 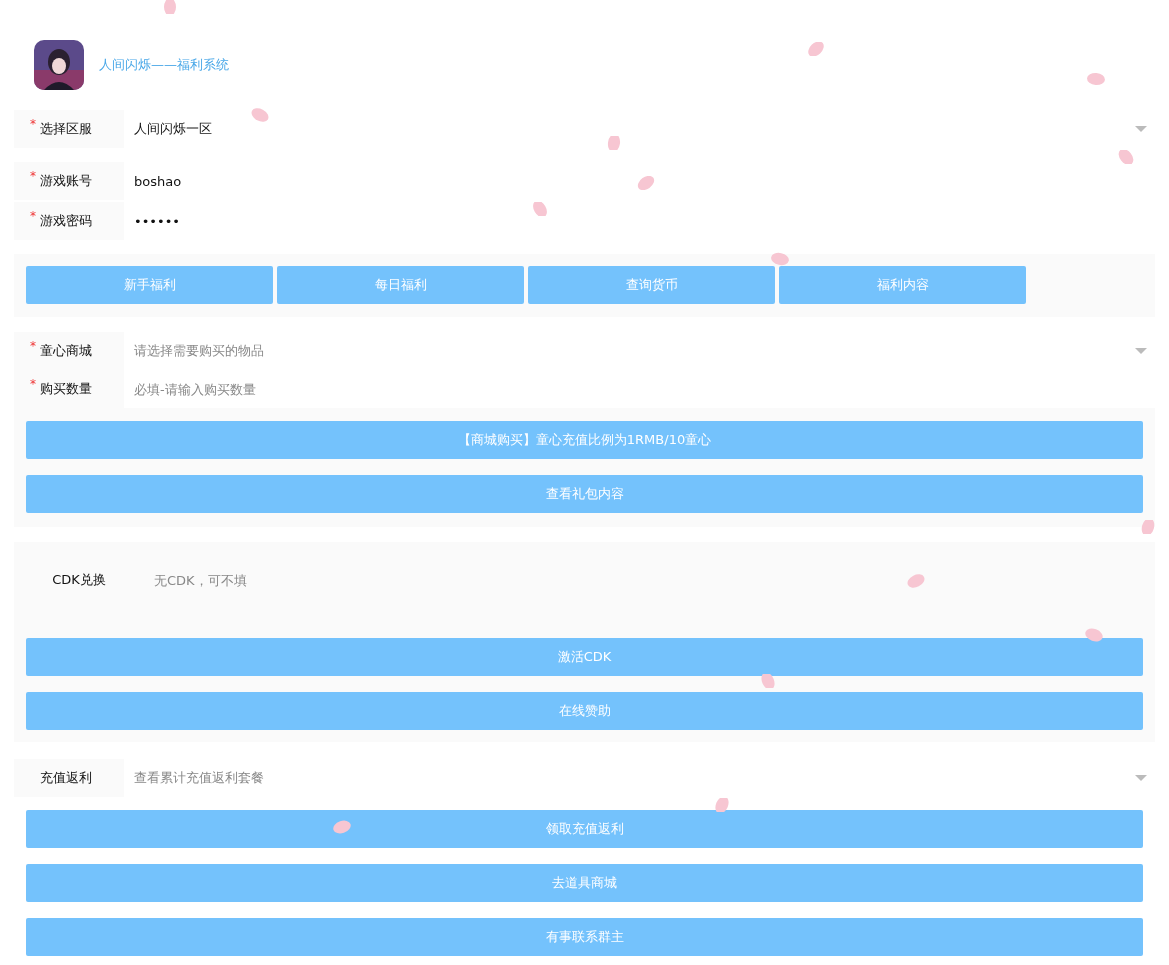 I want to click on shop-button: 【商城购买】童心充值比例为1RMB/10童心, so click(x=584, y=440).